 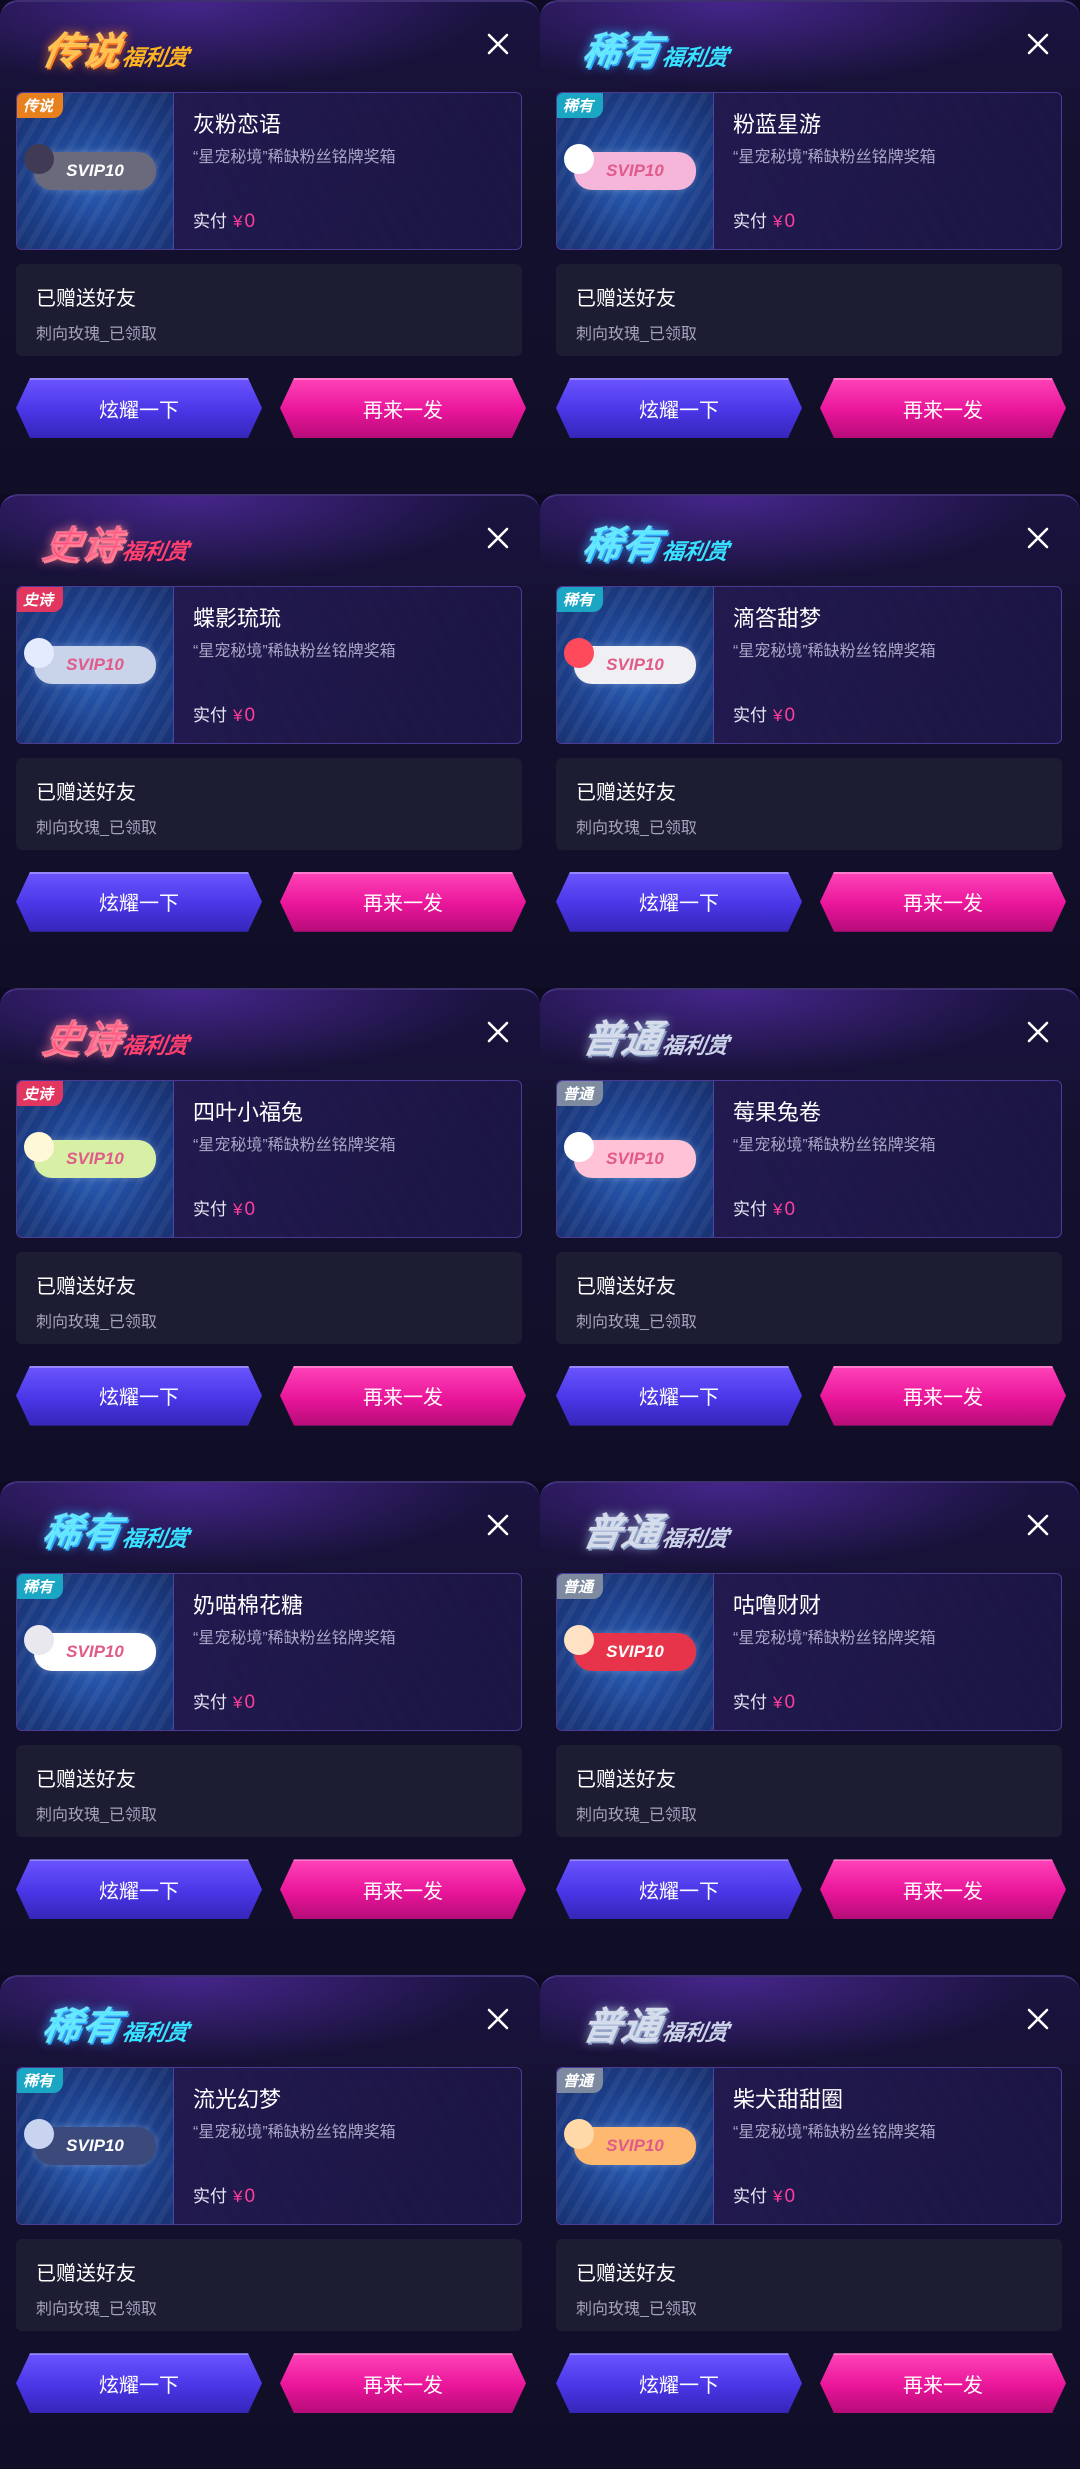 What do you see at coordinates (117, 47) in the screenshot?
I see `reward-title: 传说 福利赏` at bounding box center [117, 47].